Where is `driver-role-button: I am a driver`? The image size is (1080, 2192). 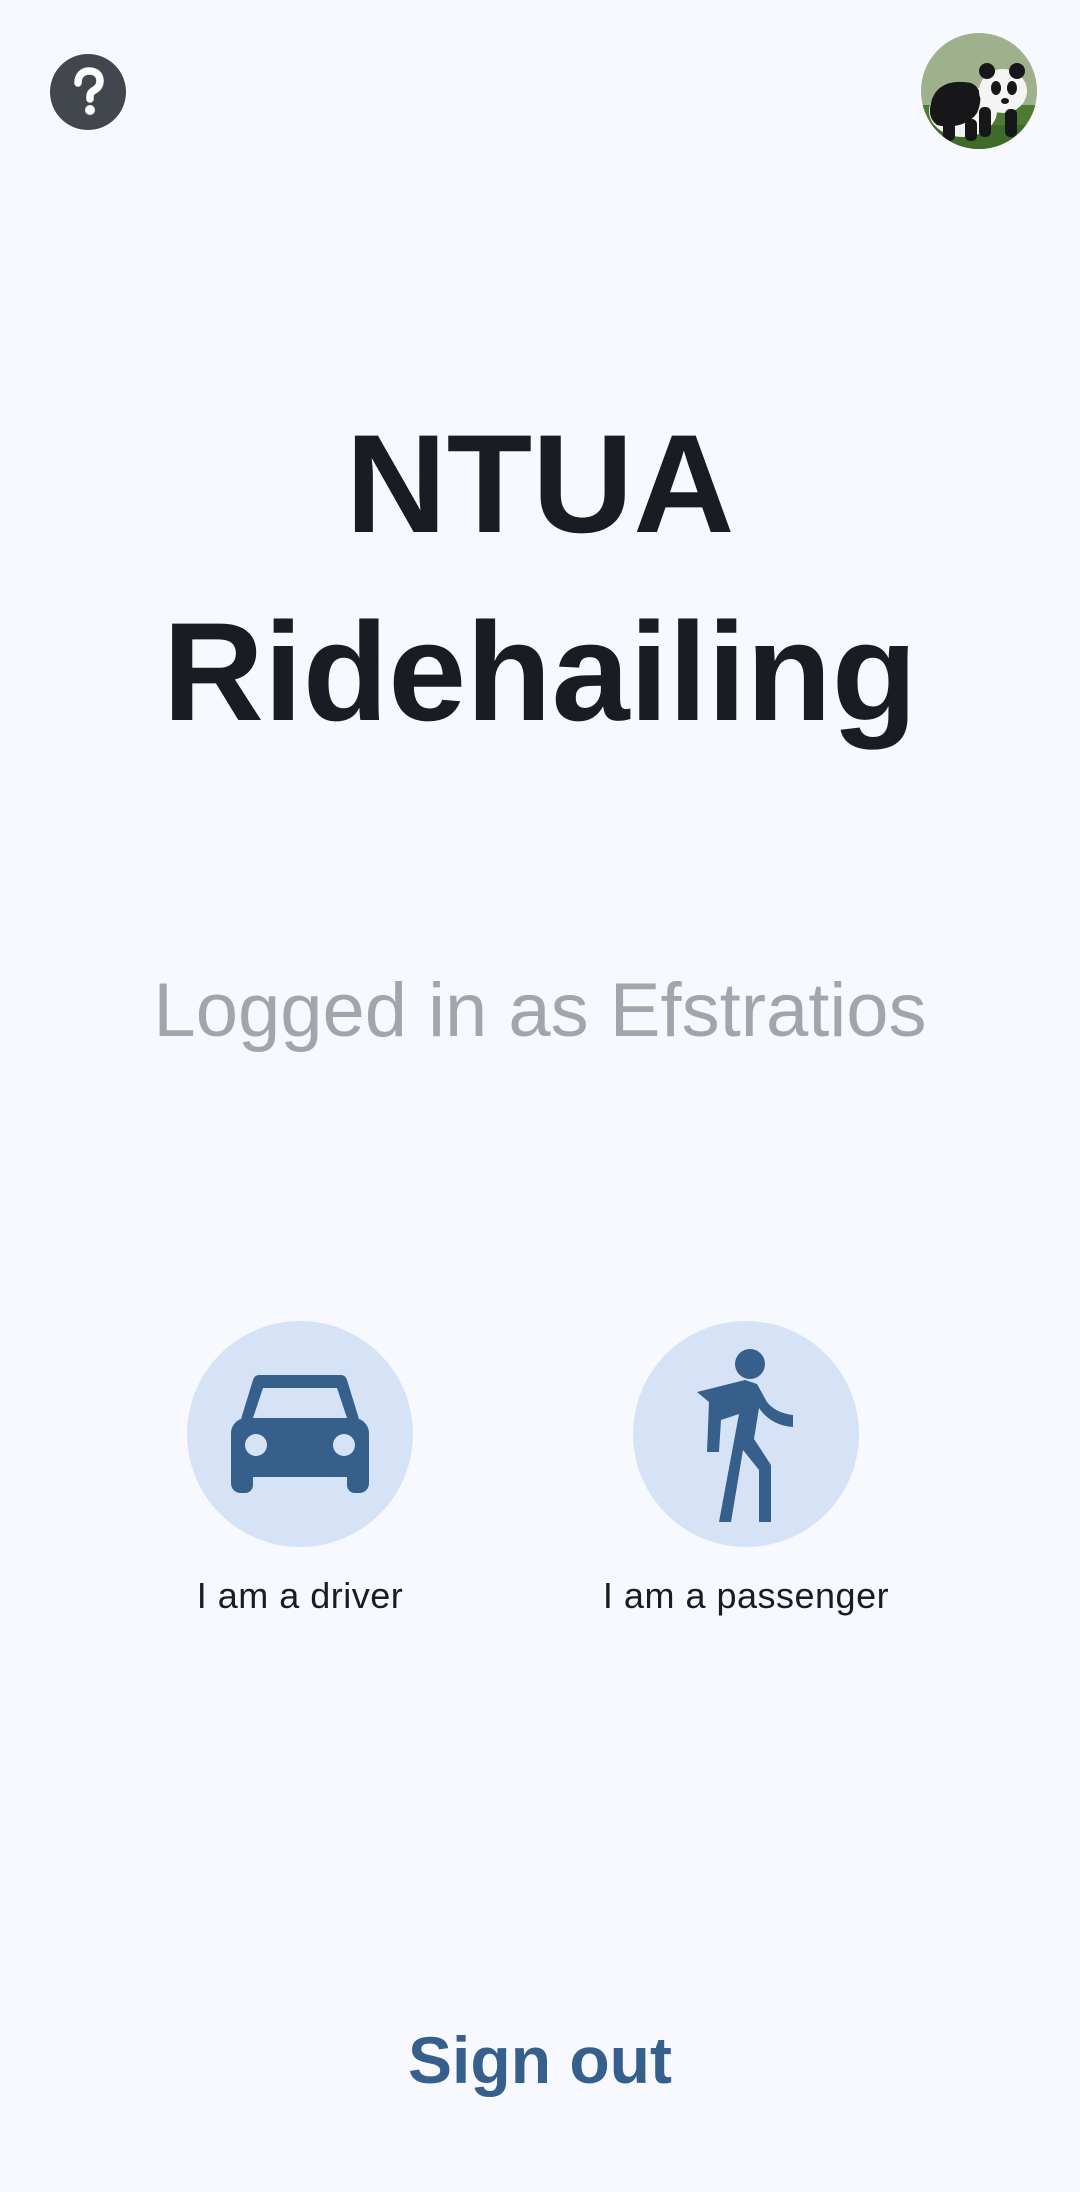
driver-role-button: I am a driver is located at coordinates (300, 1470).